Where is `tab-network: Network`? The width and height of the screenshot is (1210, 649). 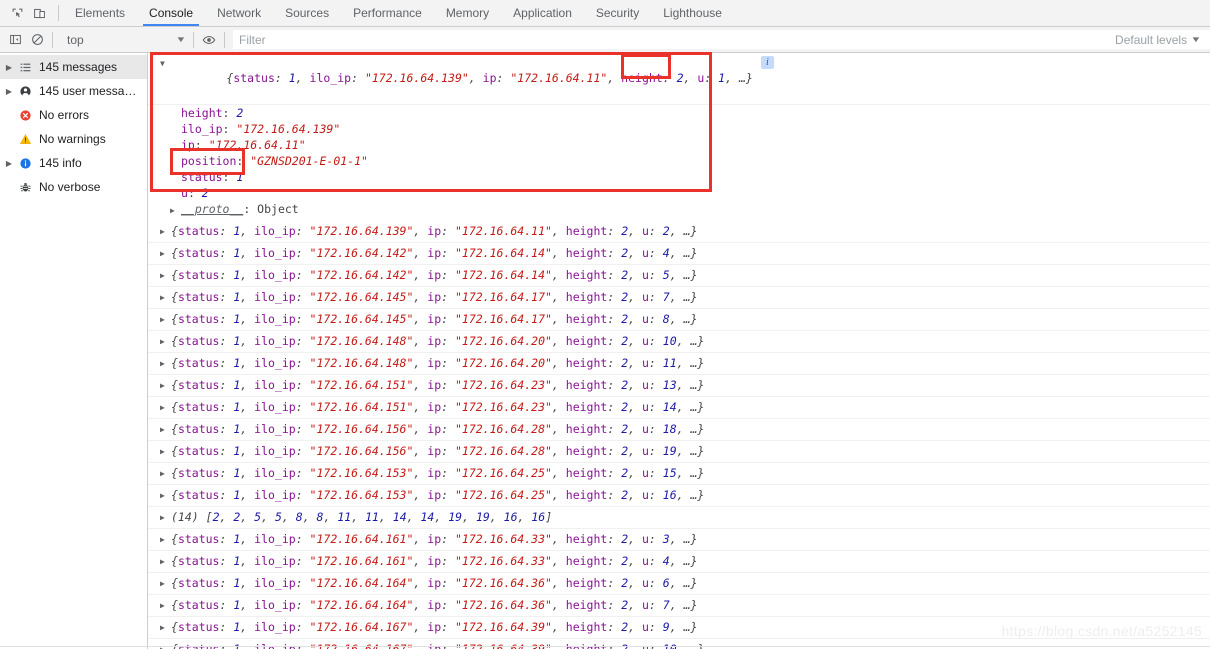 tab-network: Network is located at coordinates (239, 13).